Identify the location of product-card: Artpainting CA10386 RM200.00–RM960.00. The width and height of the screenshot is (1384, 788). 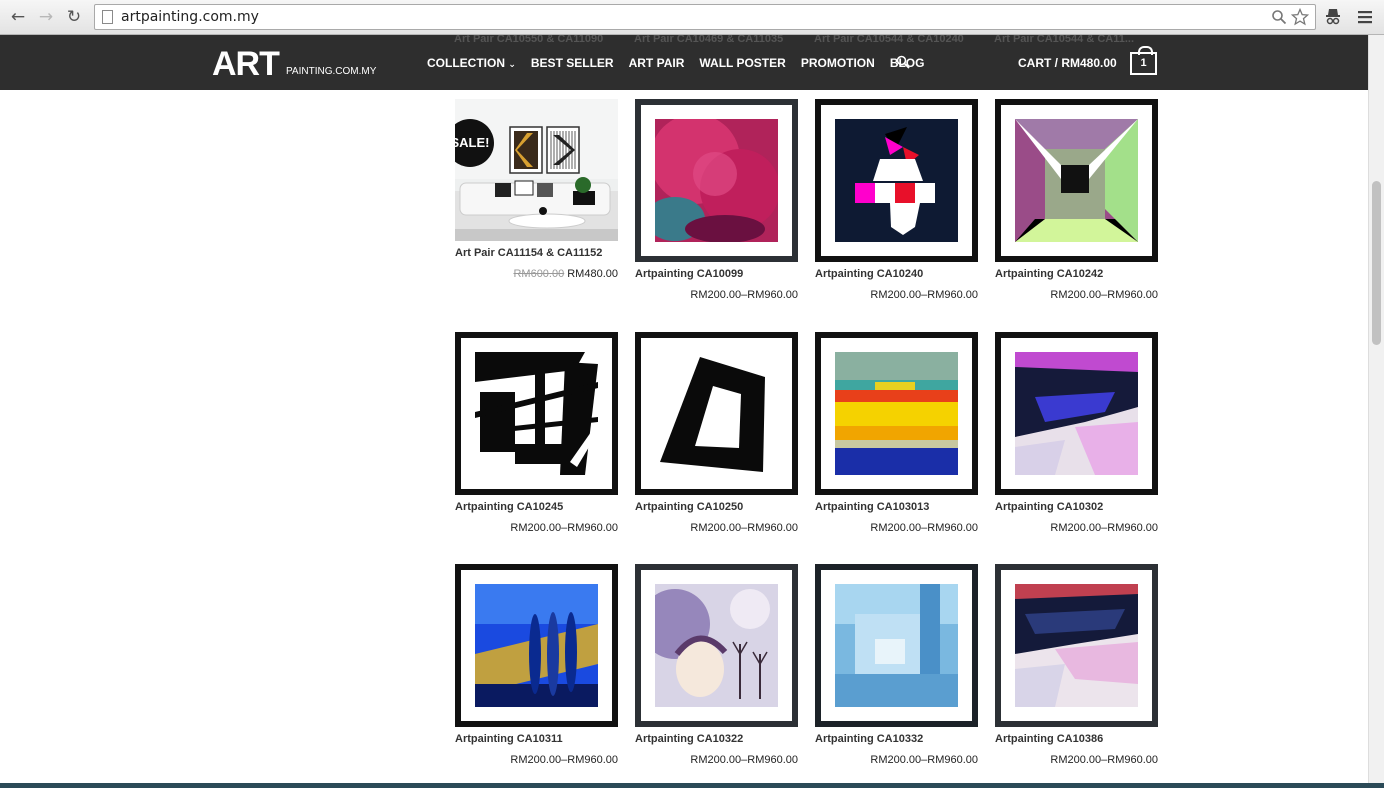
(1076, 665).